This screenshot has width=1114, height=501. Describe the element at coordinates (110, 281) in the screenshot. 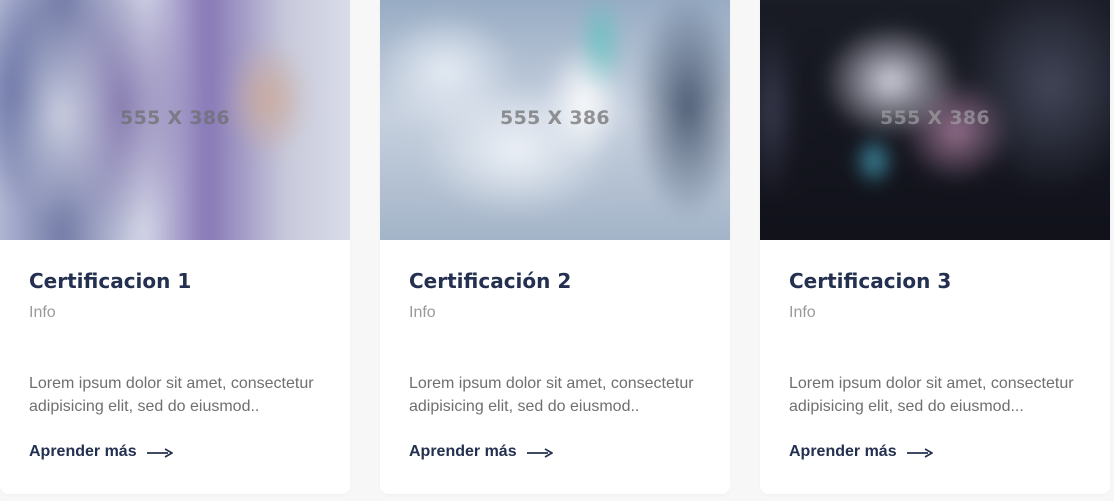

I see `card-title: Certificacion 1` at that location.